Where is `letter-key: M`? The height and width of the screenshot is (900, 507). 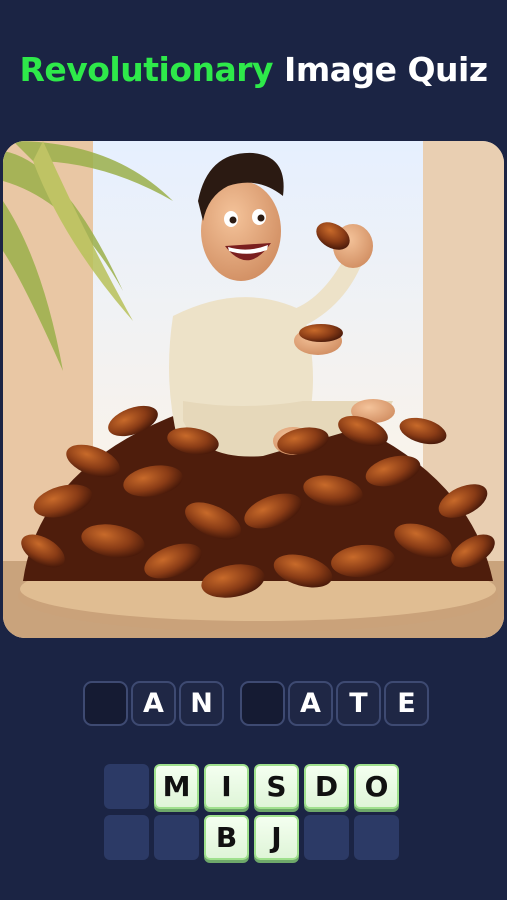 letter-key: M is located at coordinates (176, 786).